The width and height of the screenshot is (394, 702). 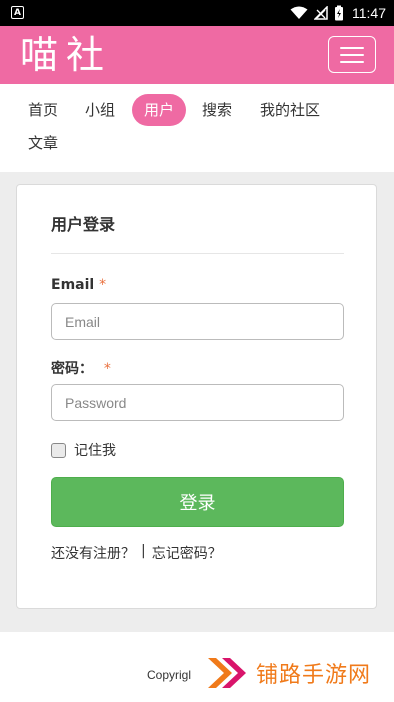 I want to click on password-label-text: 密码：, so click(x=72, y=369).